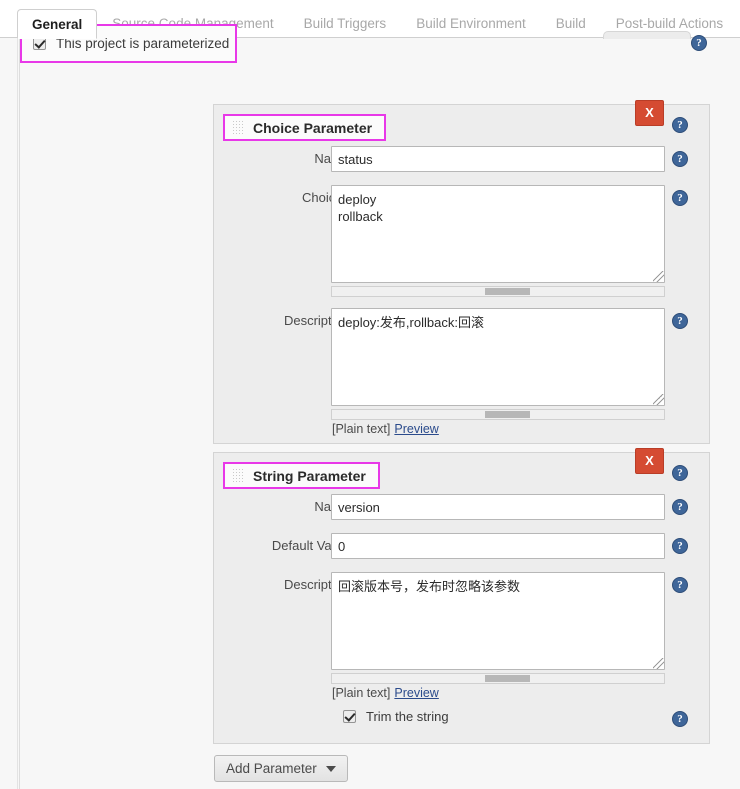 The image size is (740, 789). What do you see at coordinates (680, 159) in the screenshot?
I see `help-icon-choice-name: ?` at bounding box center [680, 159].